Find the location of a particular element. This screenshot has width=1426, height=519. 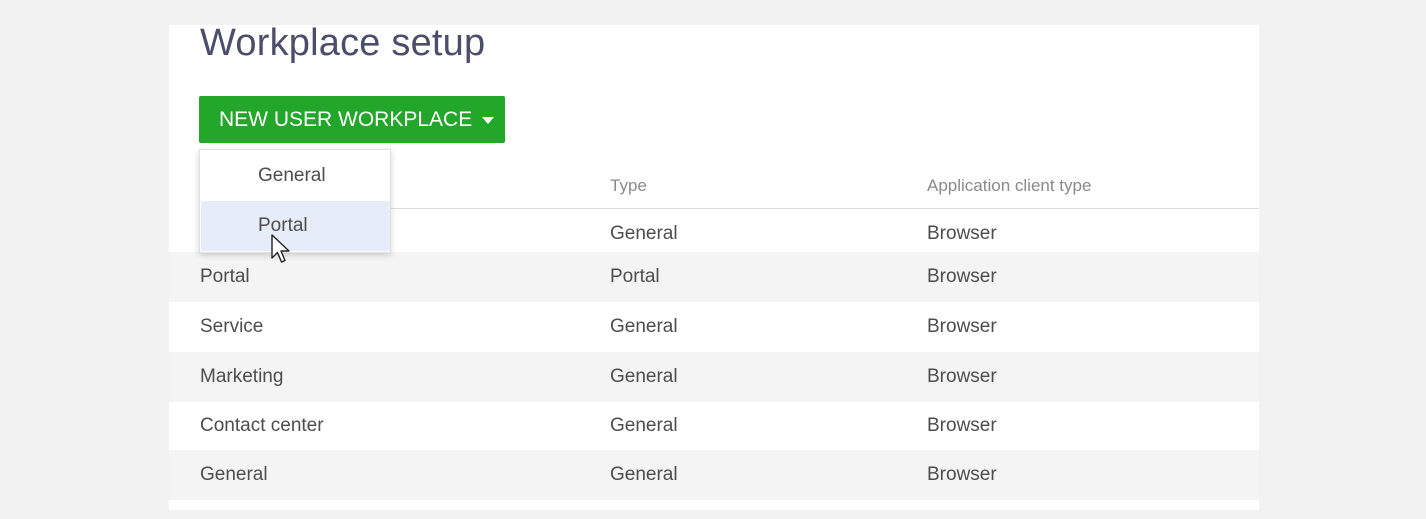

new-user-workplace-button-label: NEW USER WORKPLACE is located at coordinates (346, 119).